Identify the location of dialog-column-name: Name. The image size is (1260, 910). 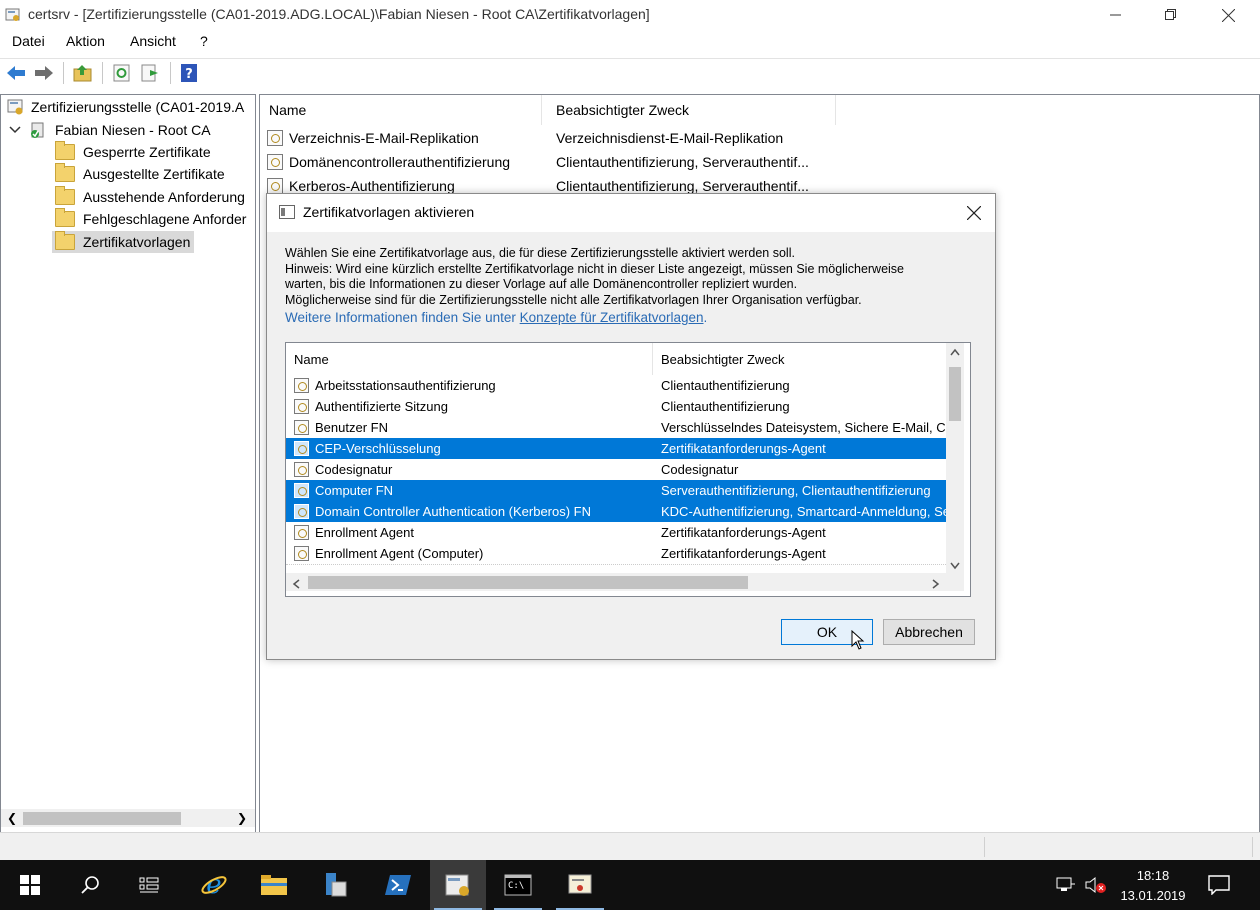
(471, 359).